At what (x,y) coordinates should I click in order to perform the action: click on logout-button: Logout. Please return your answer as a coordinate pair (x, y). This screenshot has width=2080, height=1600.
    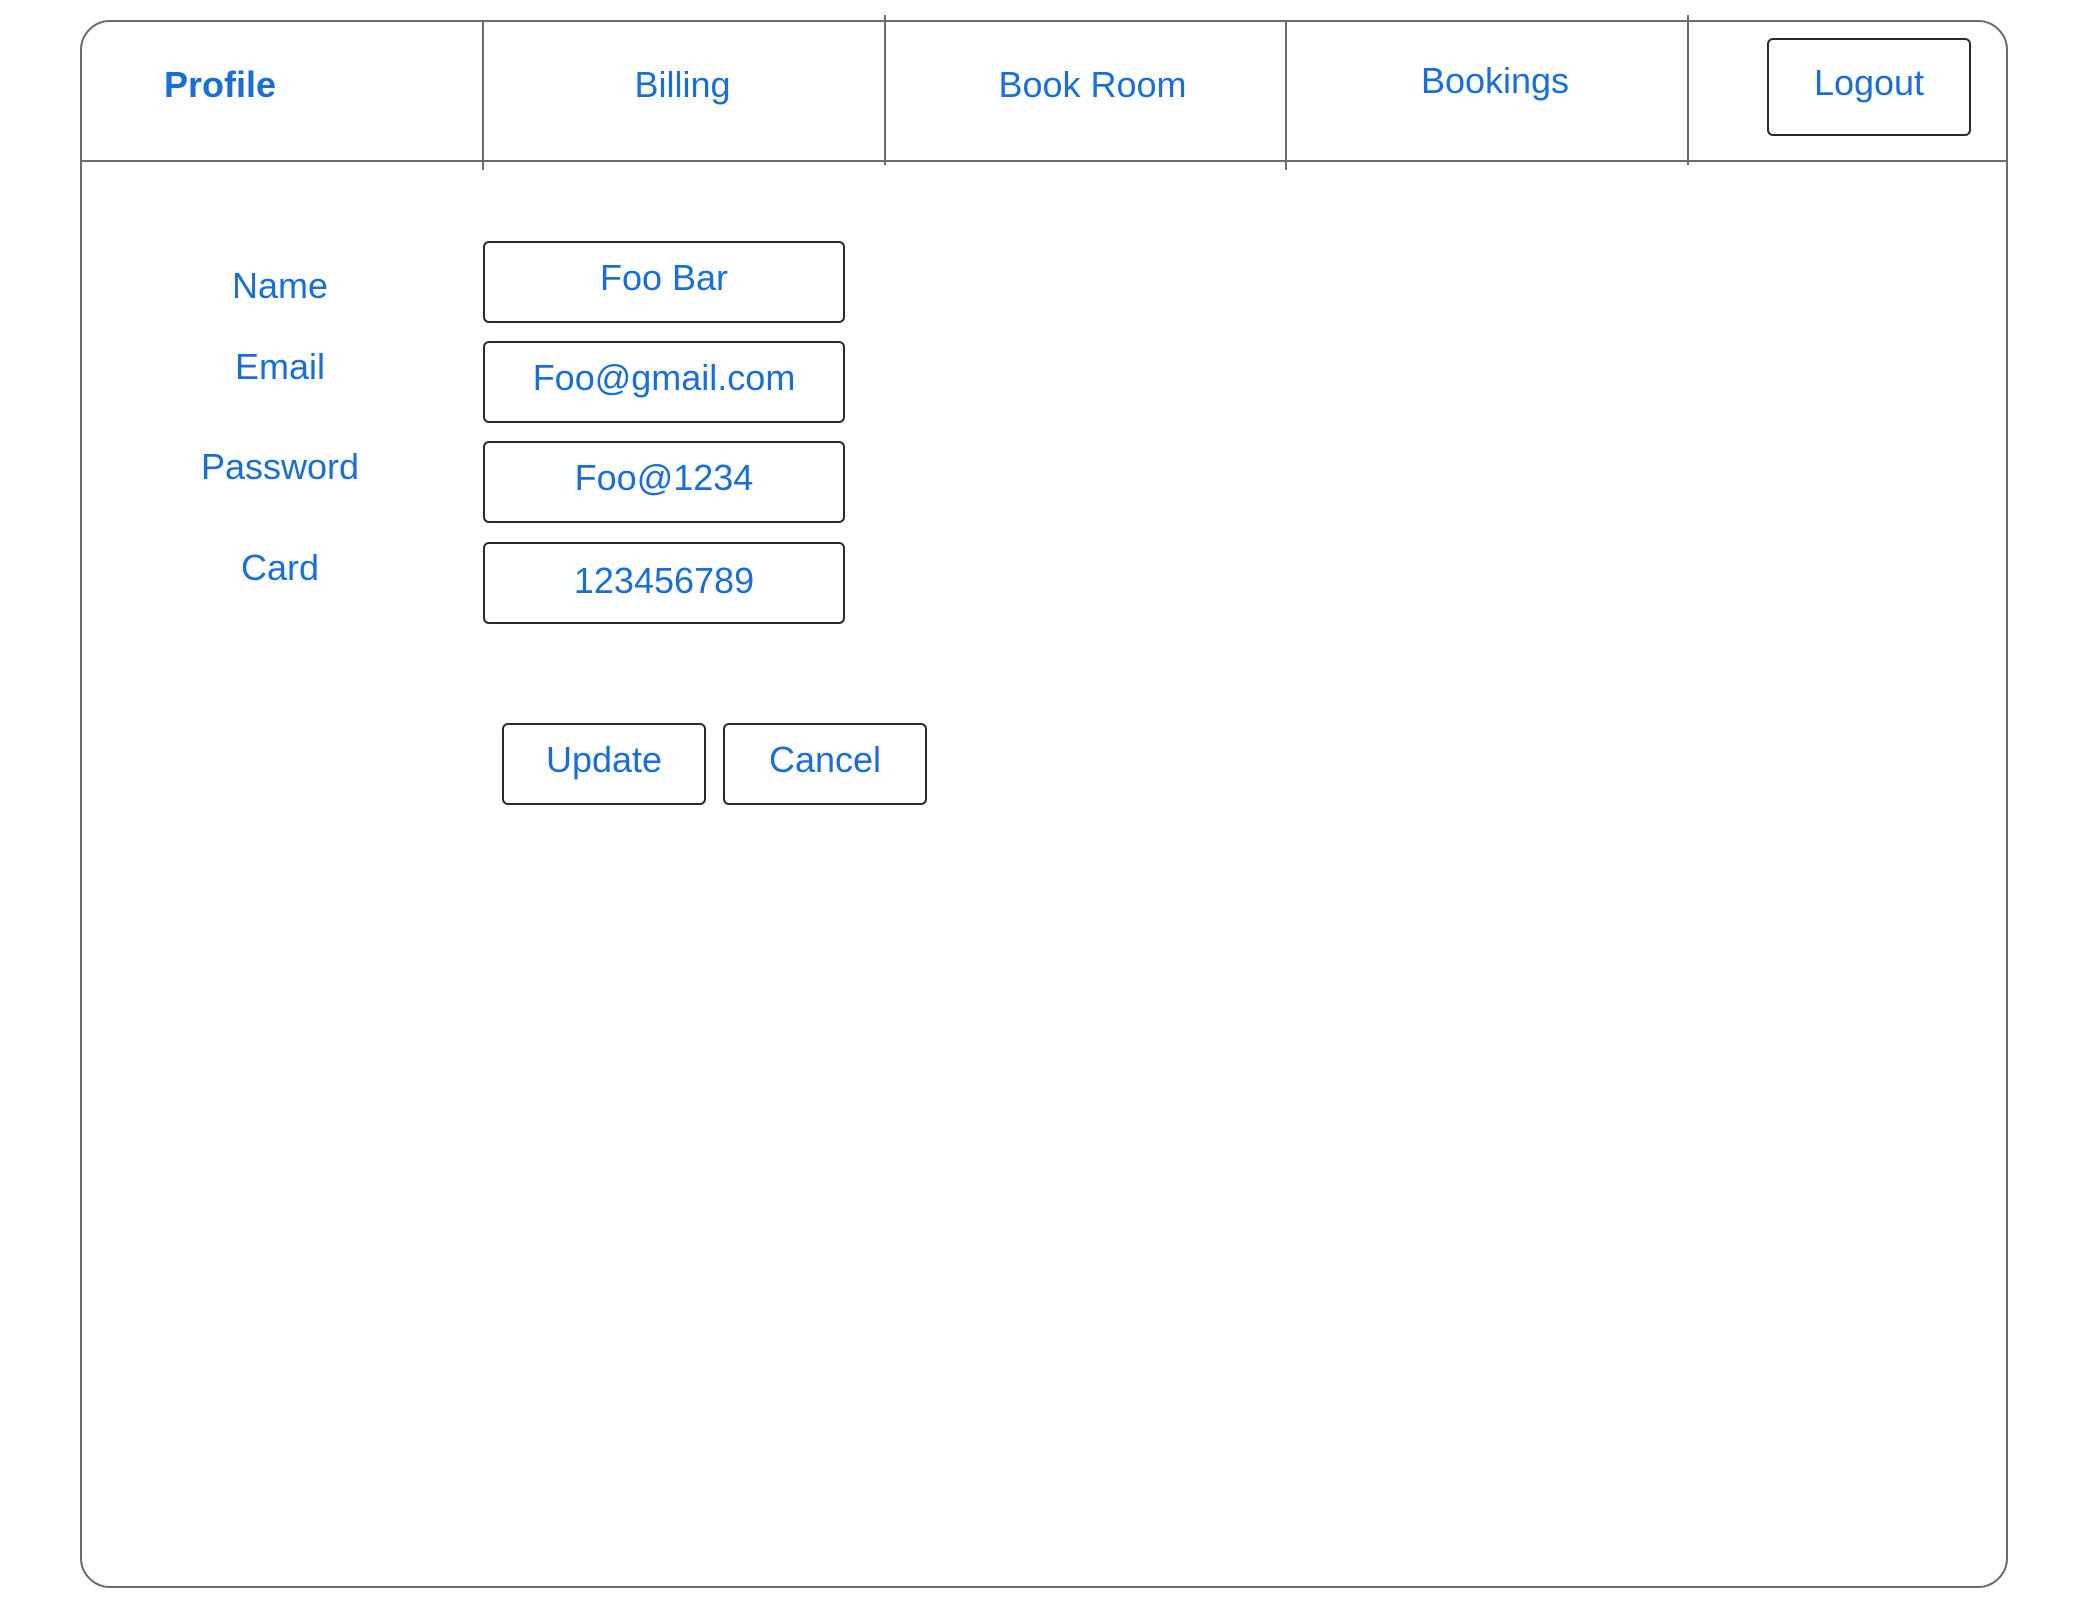
    Looking at the image, I should click on (1869, 87).